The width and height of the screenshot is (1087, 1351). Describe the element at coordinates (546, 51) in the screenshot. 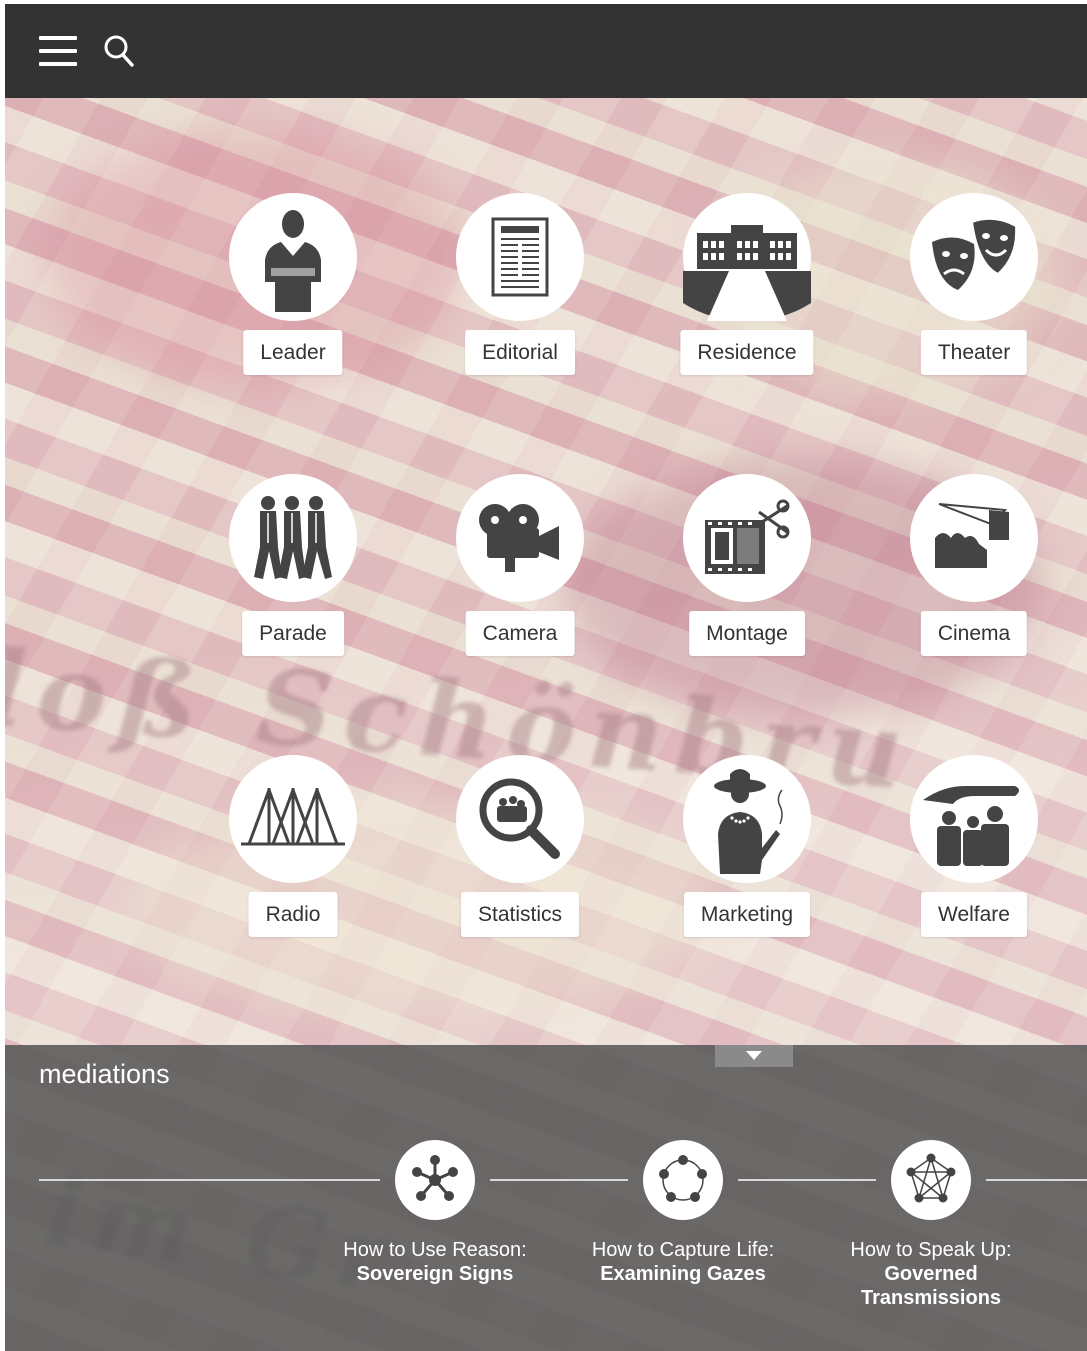

I see `top-bar` at that location.